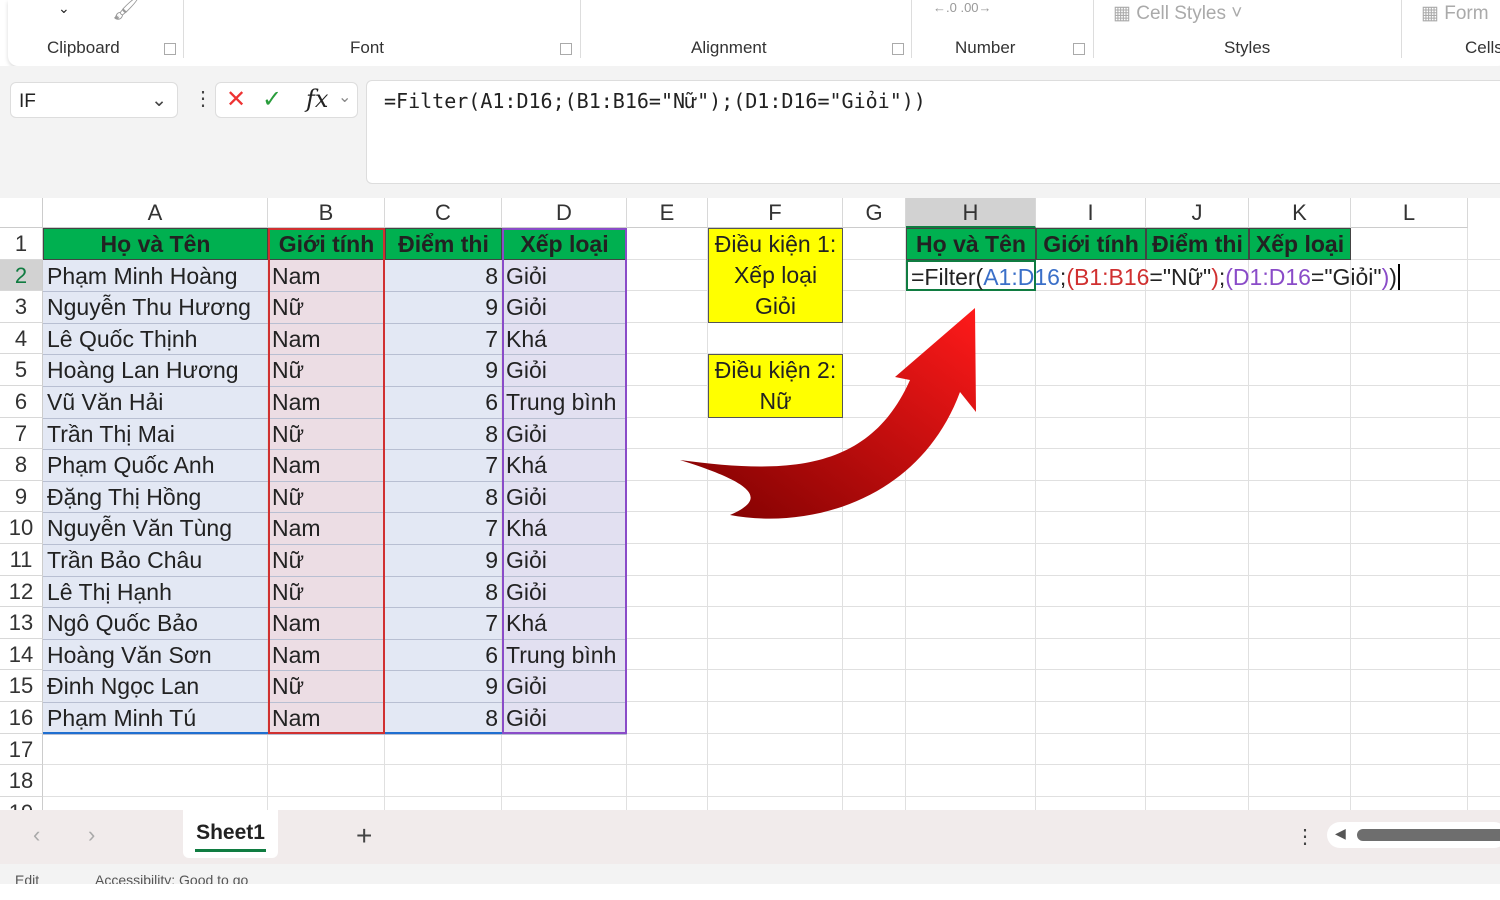 The height and width of the screenshot is (900, 1500). Describe the element at coordinates (1108, 276) in the screenshot. I see `formula-token: (B1:B16` at that location.